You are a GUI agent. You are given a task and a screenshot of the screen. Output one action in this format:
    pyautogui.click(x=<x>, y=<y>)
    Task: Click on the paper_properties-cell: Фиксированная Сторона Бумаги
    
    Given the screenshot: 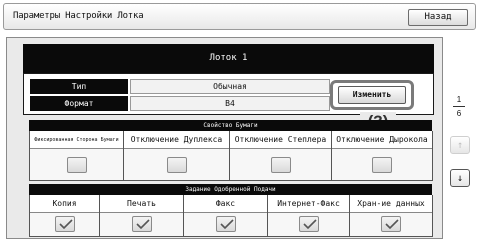 What is the action you would take?
    pyautogui.click(x=77, y=156)
    